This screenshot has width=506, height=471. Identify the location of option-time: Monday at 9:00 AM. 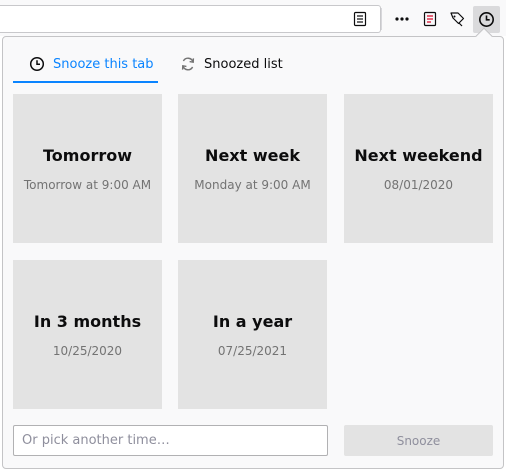
(252, 184).